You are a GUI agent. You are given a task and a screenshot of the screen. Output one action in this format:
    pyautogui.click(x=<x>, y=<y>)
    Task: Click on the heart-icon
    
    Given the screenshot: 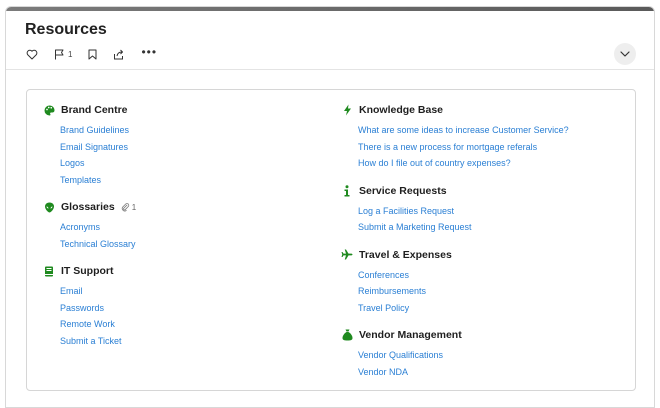 What is the action you would take?
    pyautogui.click(x=32, y=54)
    